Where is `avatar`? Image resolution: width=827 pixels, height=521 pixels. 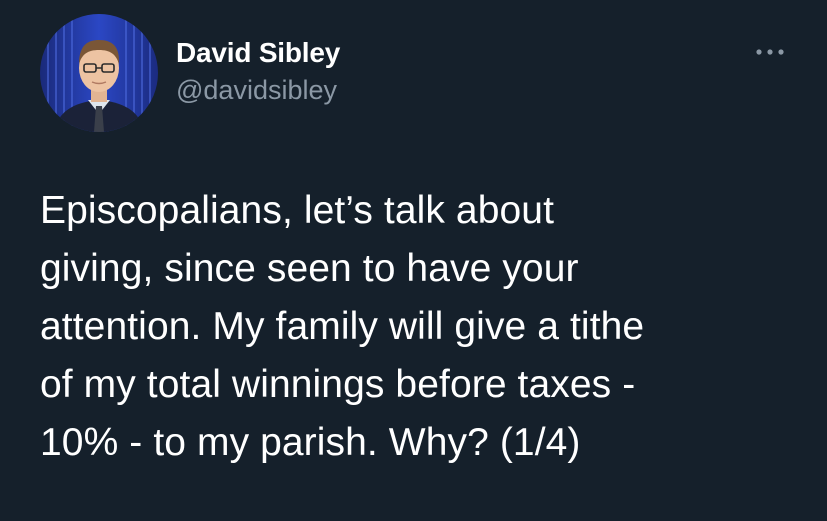 avatar is located at coordinates (99, 73).